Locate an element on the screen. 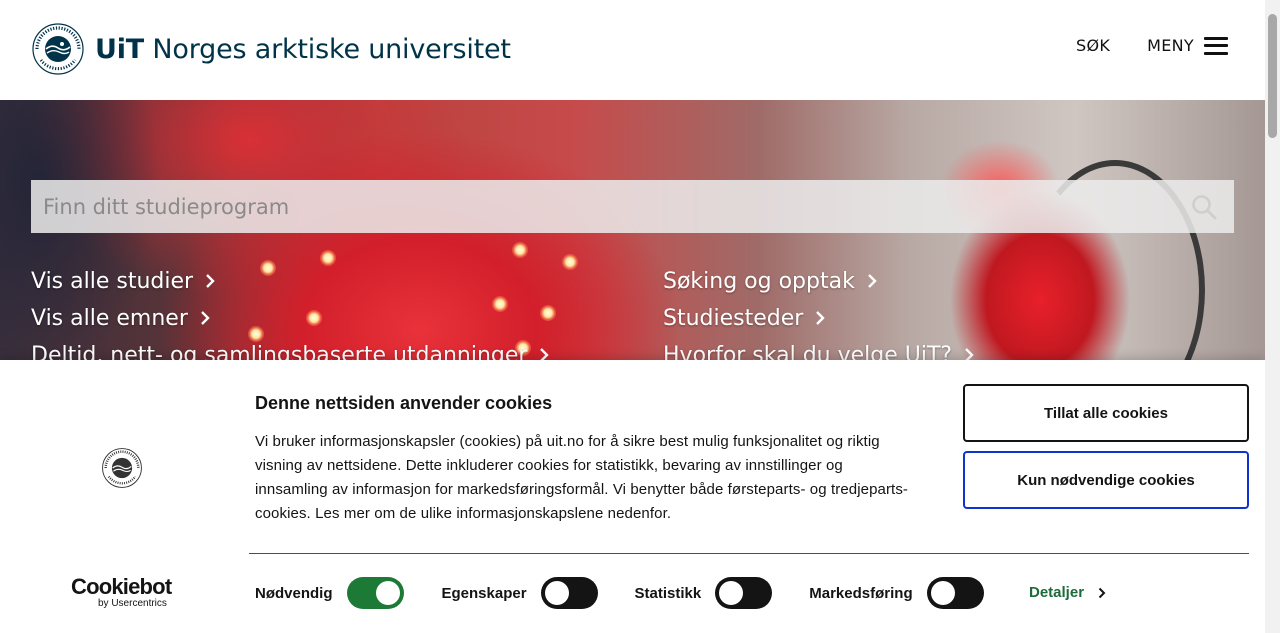 The height and width of the screenshot is (633, 1280). search-icon is located at coordinates (1204, 207).